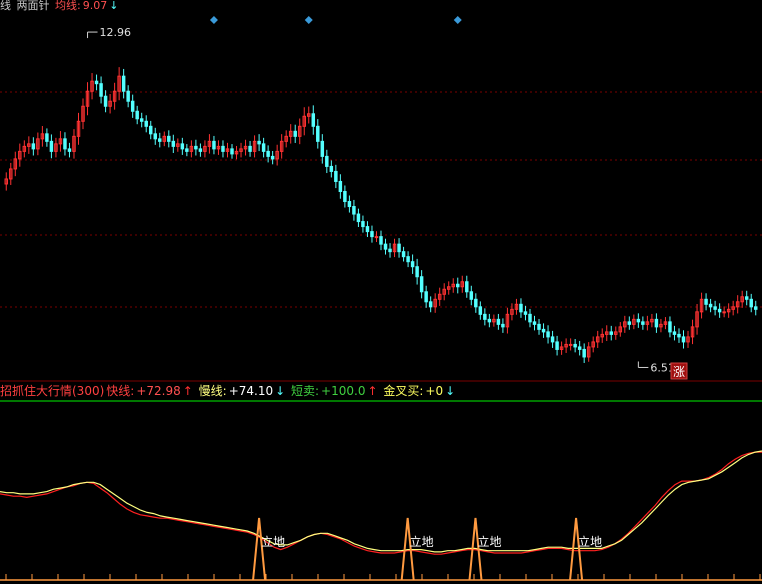 This screenshot has height=584, width=762. I want to click on spike-marker, so click(259, 549).